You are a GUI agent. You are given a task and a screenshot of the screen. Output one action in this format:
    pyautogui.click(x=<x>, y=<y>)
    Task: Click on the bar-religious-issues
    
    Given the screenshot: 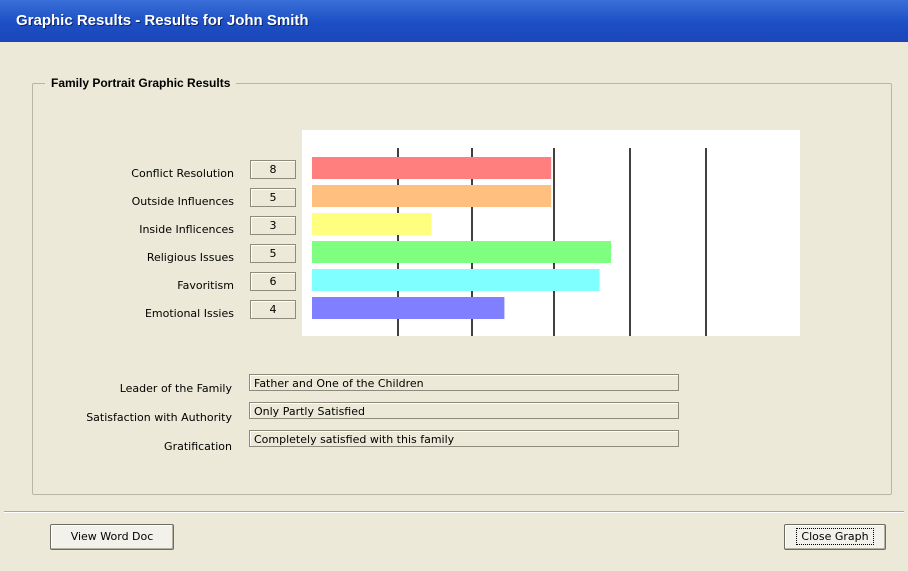 What is the action you would take?
    pyautogui.click(x=461, y=252)
    